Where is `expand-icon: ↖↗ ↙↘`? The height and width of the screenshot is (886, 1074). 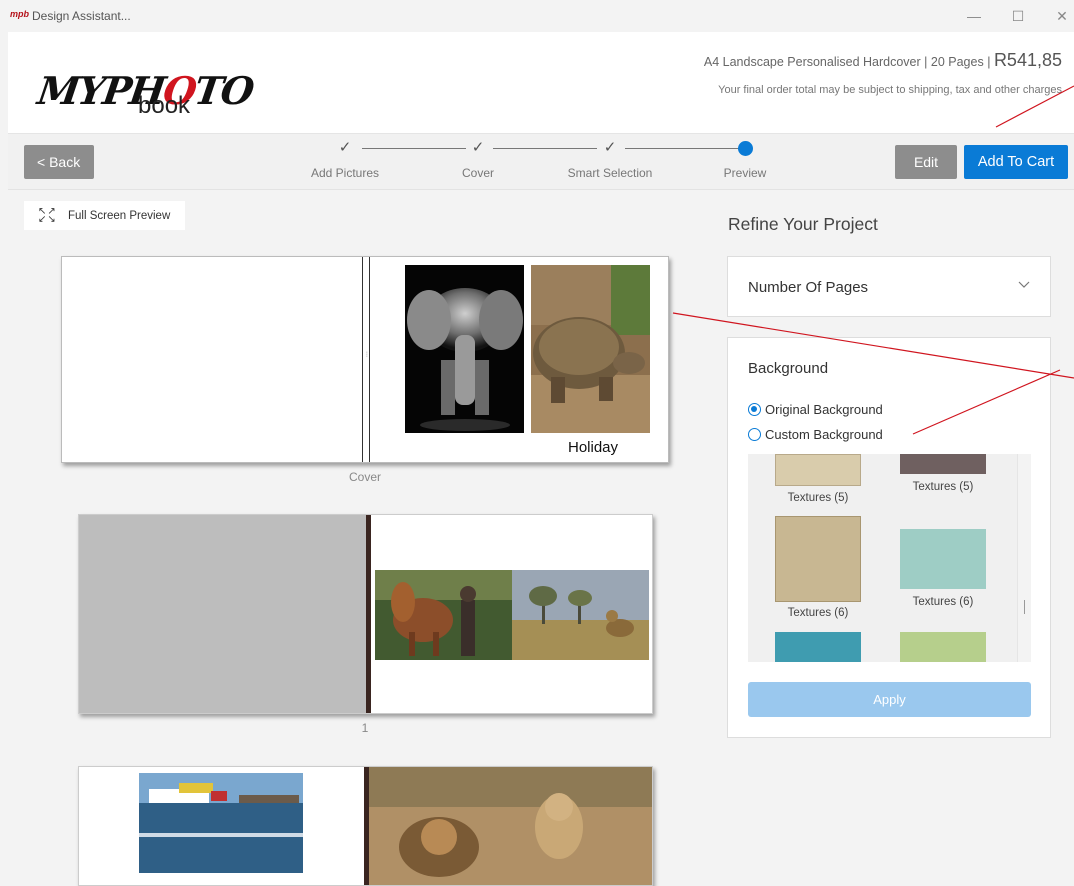
expand-icon: ↖↗ ↙↘ is located at coordinates (47, 215).